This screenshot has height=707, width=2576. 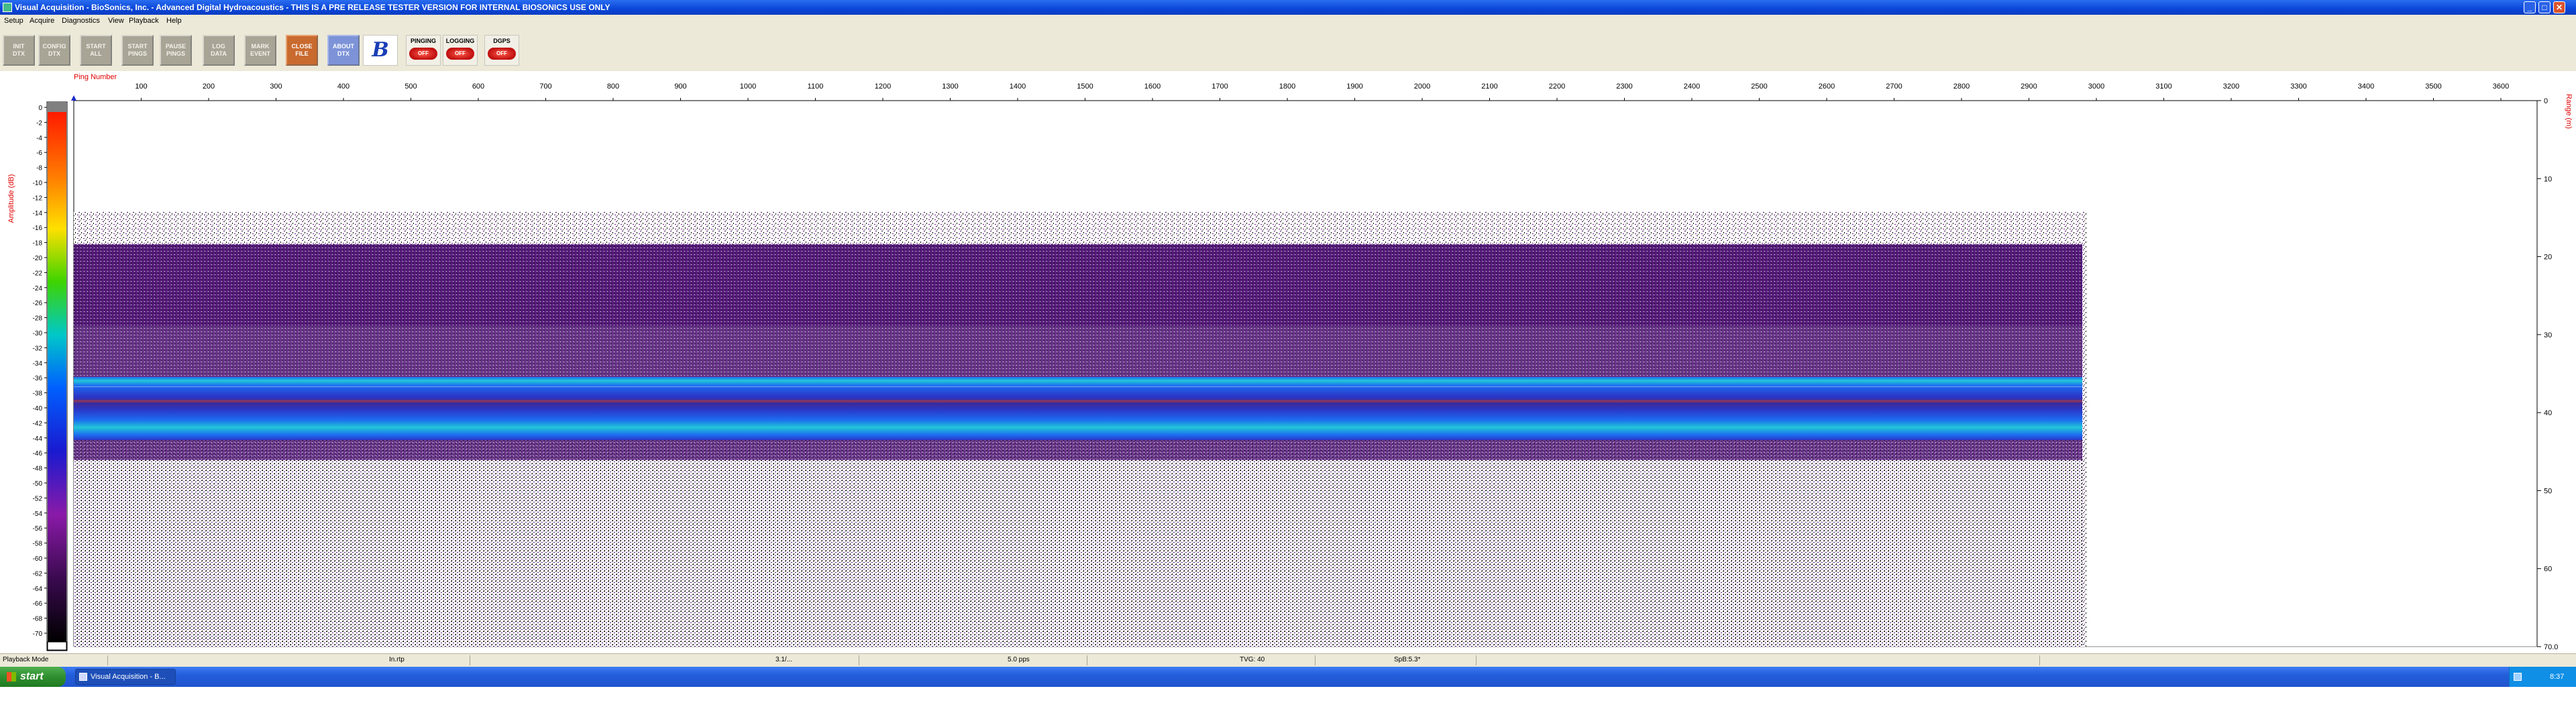 I want to click on ping-tick-label: 2200, so click(x=1557, y=87).